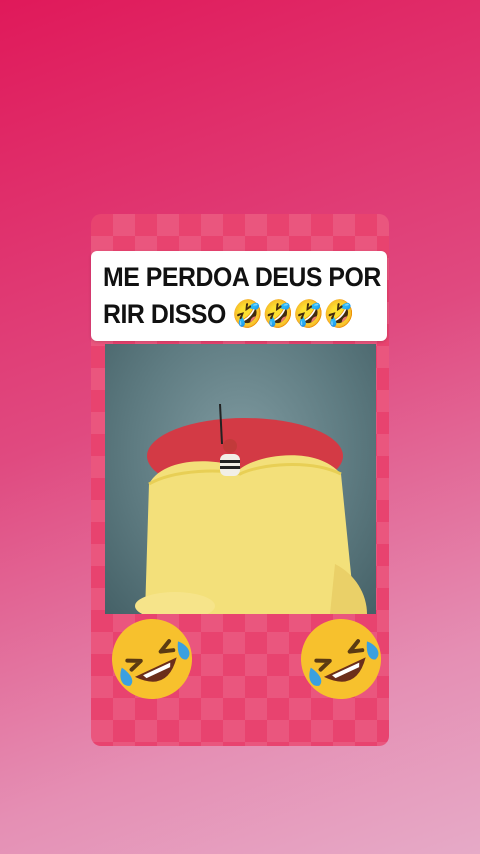 The width and height of the screenshot is (480, 854). Describe the element at coordinates (251, 508) in the screenshot. I see `cartoon-scene` at that location.